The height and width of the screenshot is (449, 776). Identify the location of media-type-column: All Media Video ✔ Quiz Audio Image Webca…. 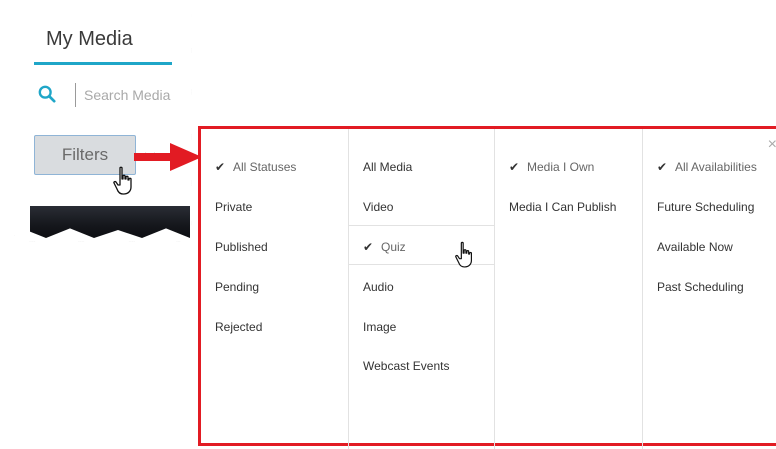
(422, 289).